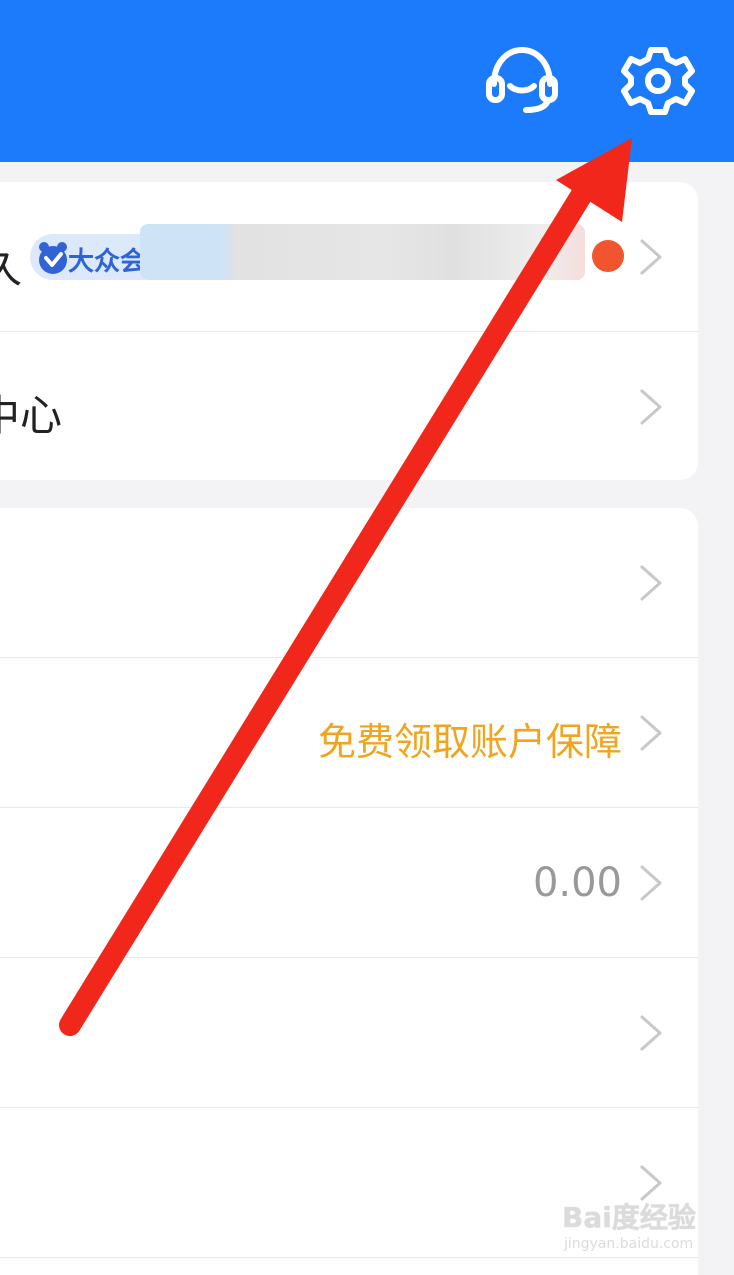  Describe the element at coordinates (349, 406) in the screenshot. I see `center-row: 中心` at that location.